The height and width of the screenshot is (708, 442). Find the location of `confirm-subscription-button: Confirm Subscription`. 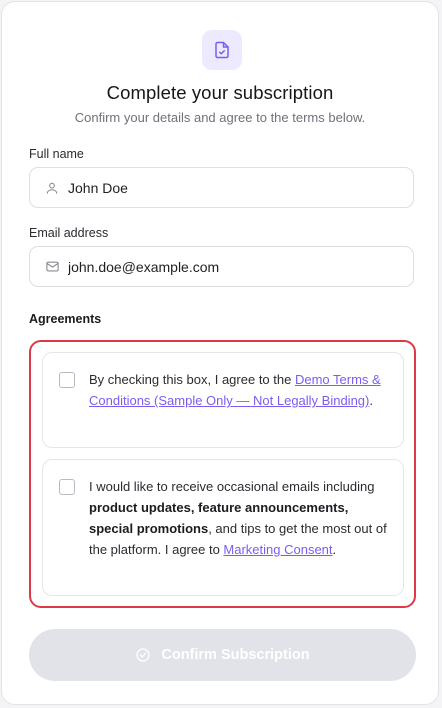

confirm-subscription-button: Confirm Subscription is located at coordinates (222, 655).